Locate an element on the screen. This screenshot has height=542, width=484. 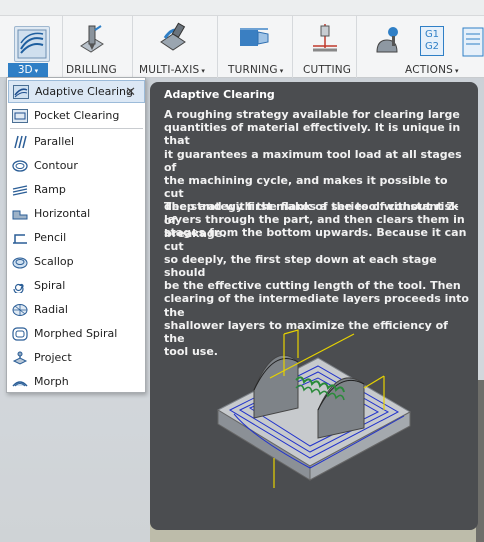
menu-item-morphed-spiral: Morphed Spiral is located at coordinates (76, 333).